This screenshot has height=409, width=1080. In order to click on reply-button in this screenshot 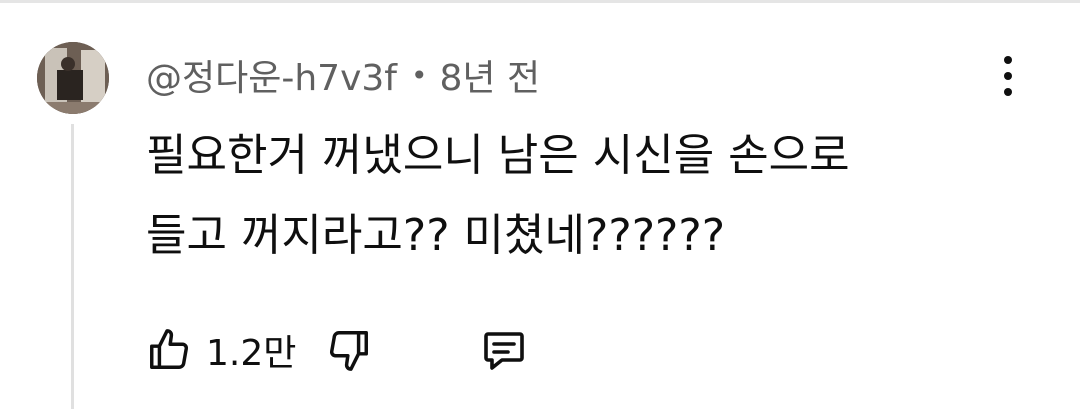, I will do `click(504, 350)`.